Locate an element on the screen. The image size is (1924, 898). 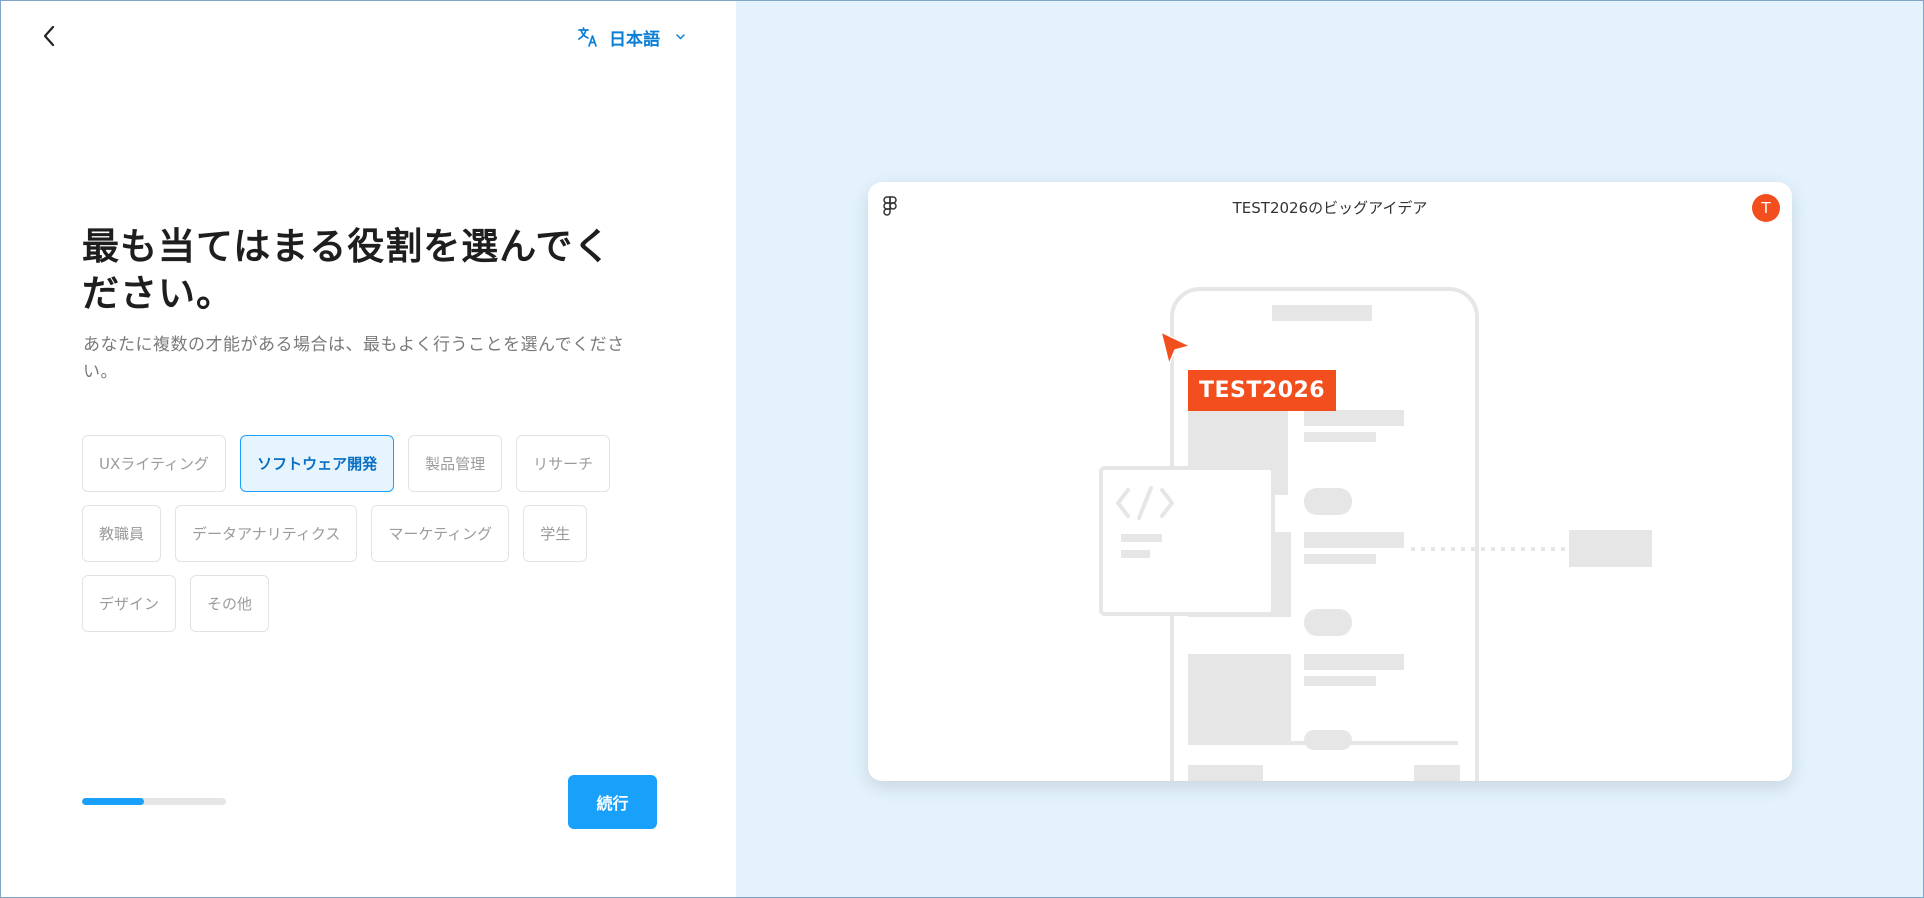
role-option-chip: 教職員 is located at coordinates (122, 533).